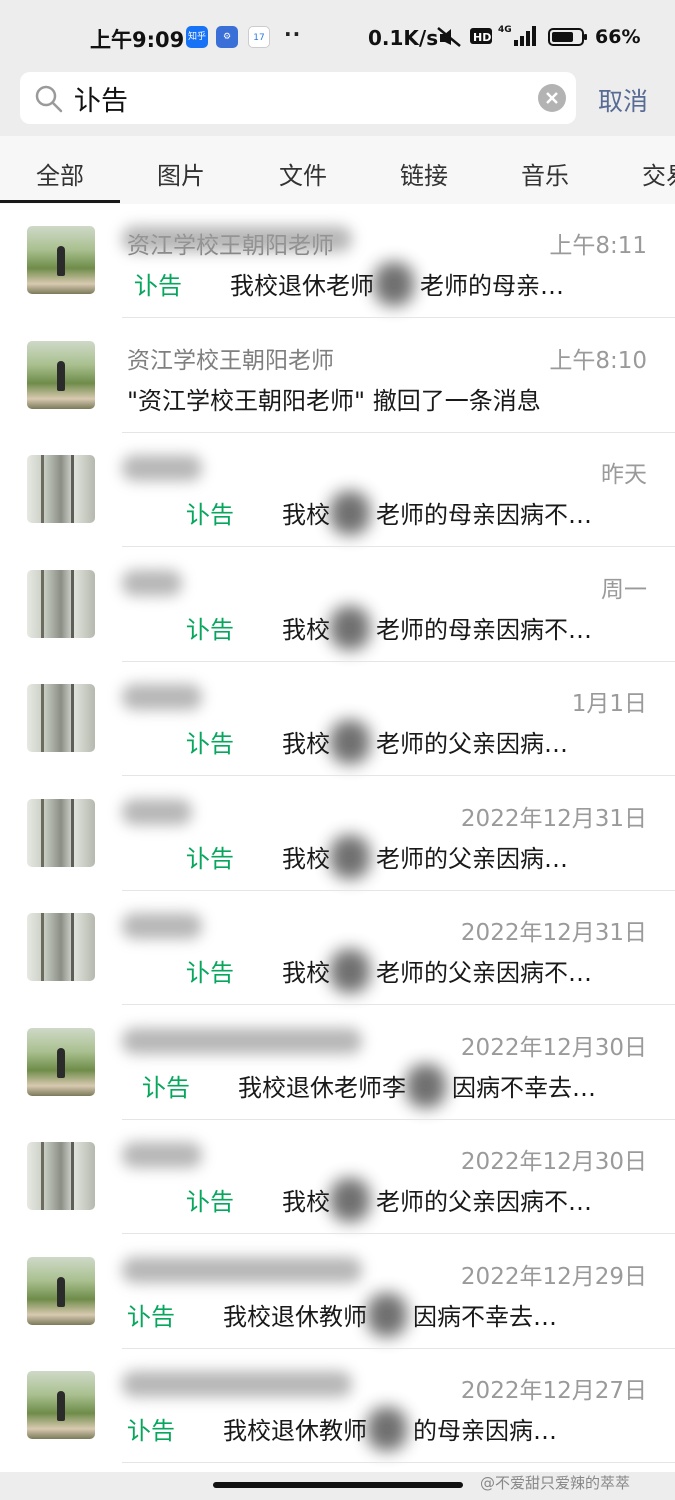 This screenshot has height=1500, width=675. What do you see at coordinates (624, 475) in the screenshot?
I see `message-time: 昨天` at bounding box center [624, 475].